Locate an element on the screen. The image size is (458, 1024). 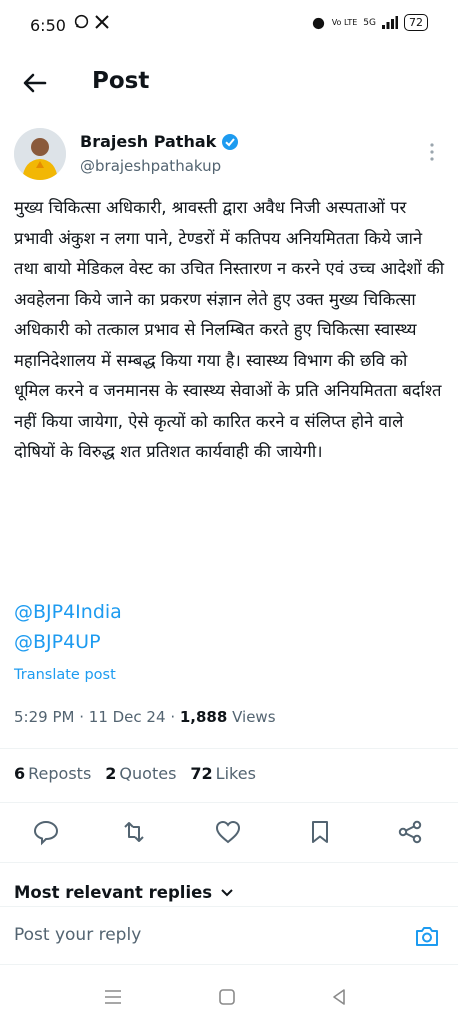
mention-link: @BJP4UP is located at coordinates (68, 642).